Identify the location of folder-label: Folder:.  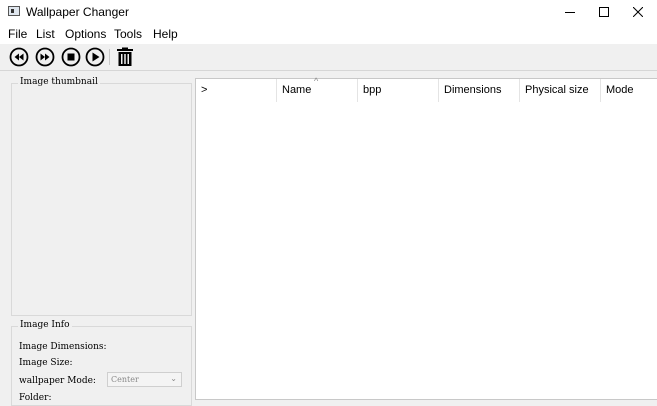
(35, 398).